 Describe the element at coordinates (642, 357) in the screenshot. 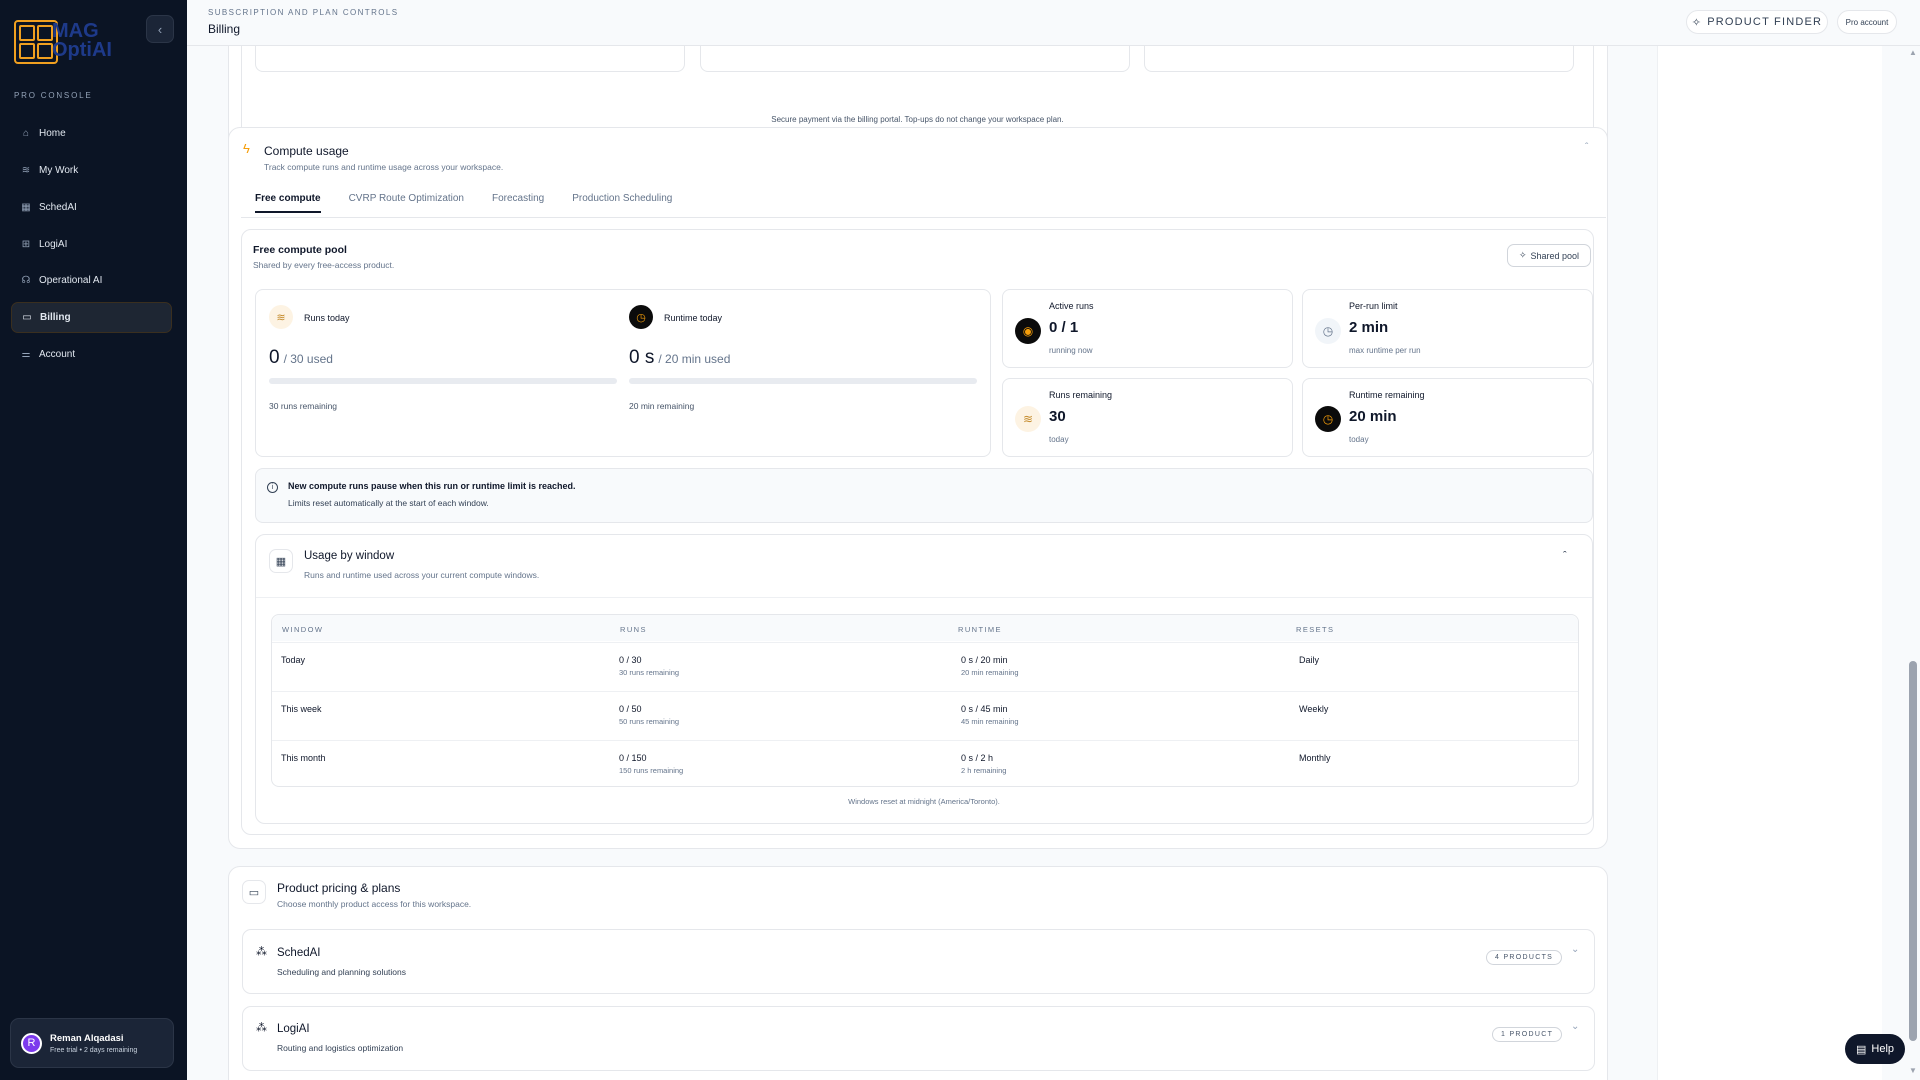

I see `runtime-today-value: 0 s` at that location.